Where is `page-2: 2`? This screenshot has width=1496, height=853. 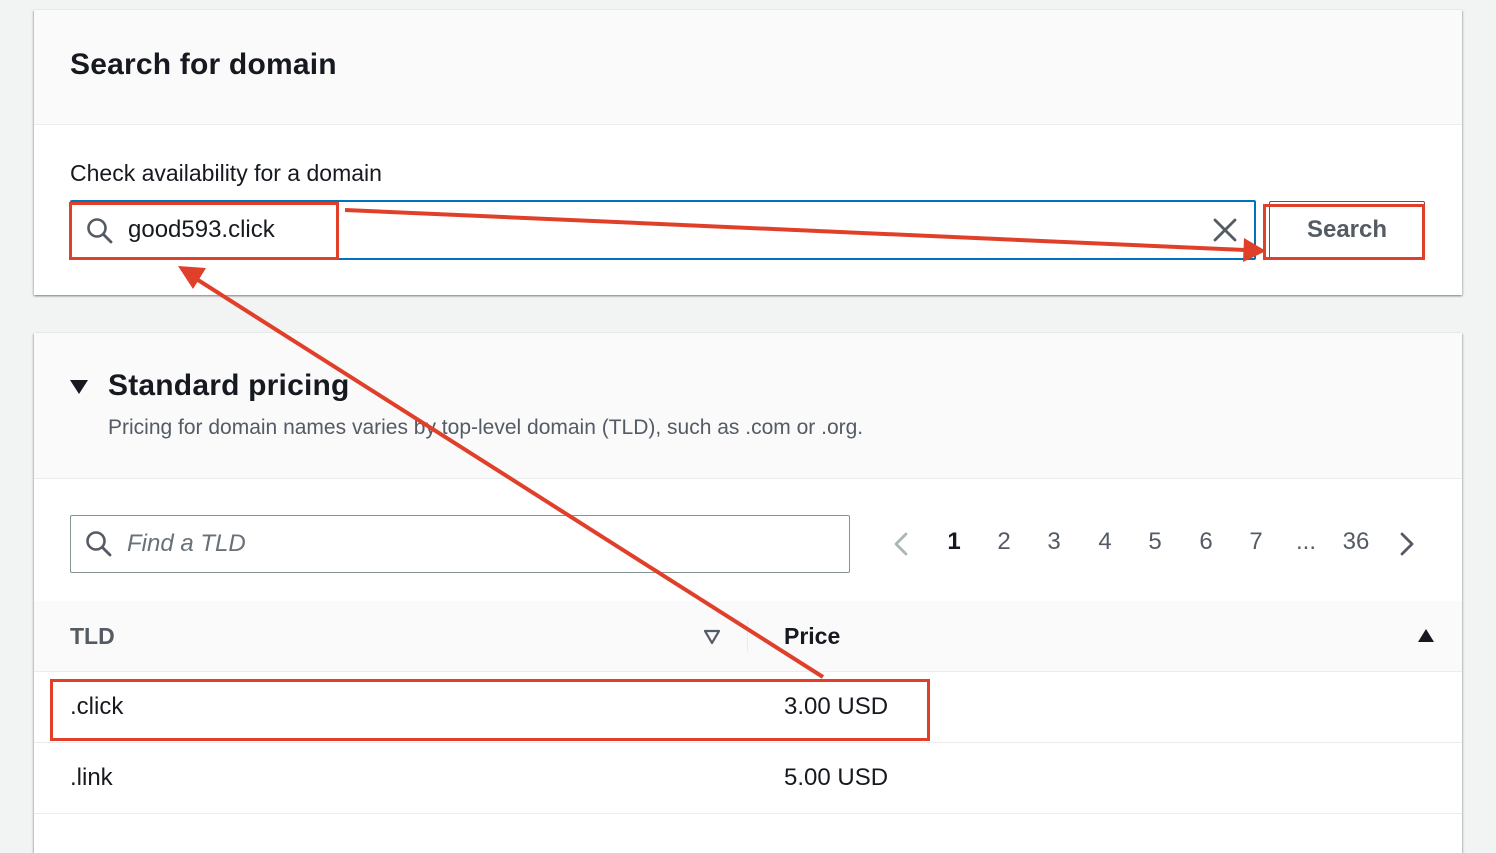 page-2: 2 is located at coordinates (1004, 542).